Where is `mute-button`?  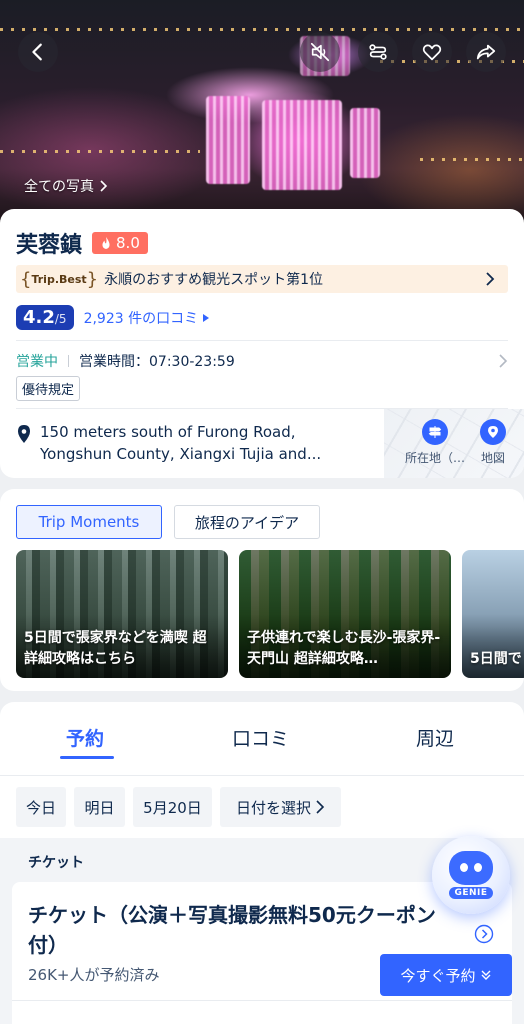 mute-button is located at coordinates (320, 52).